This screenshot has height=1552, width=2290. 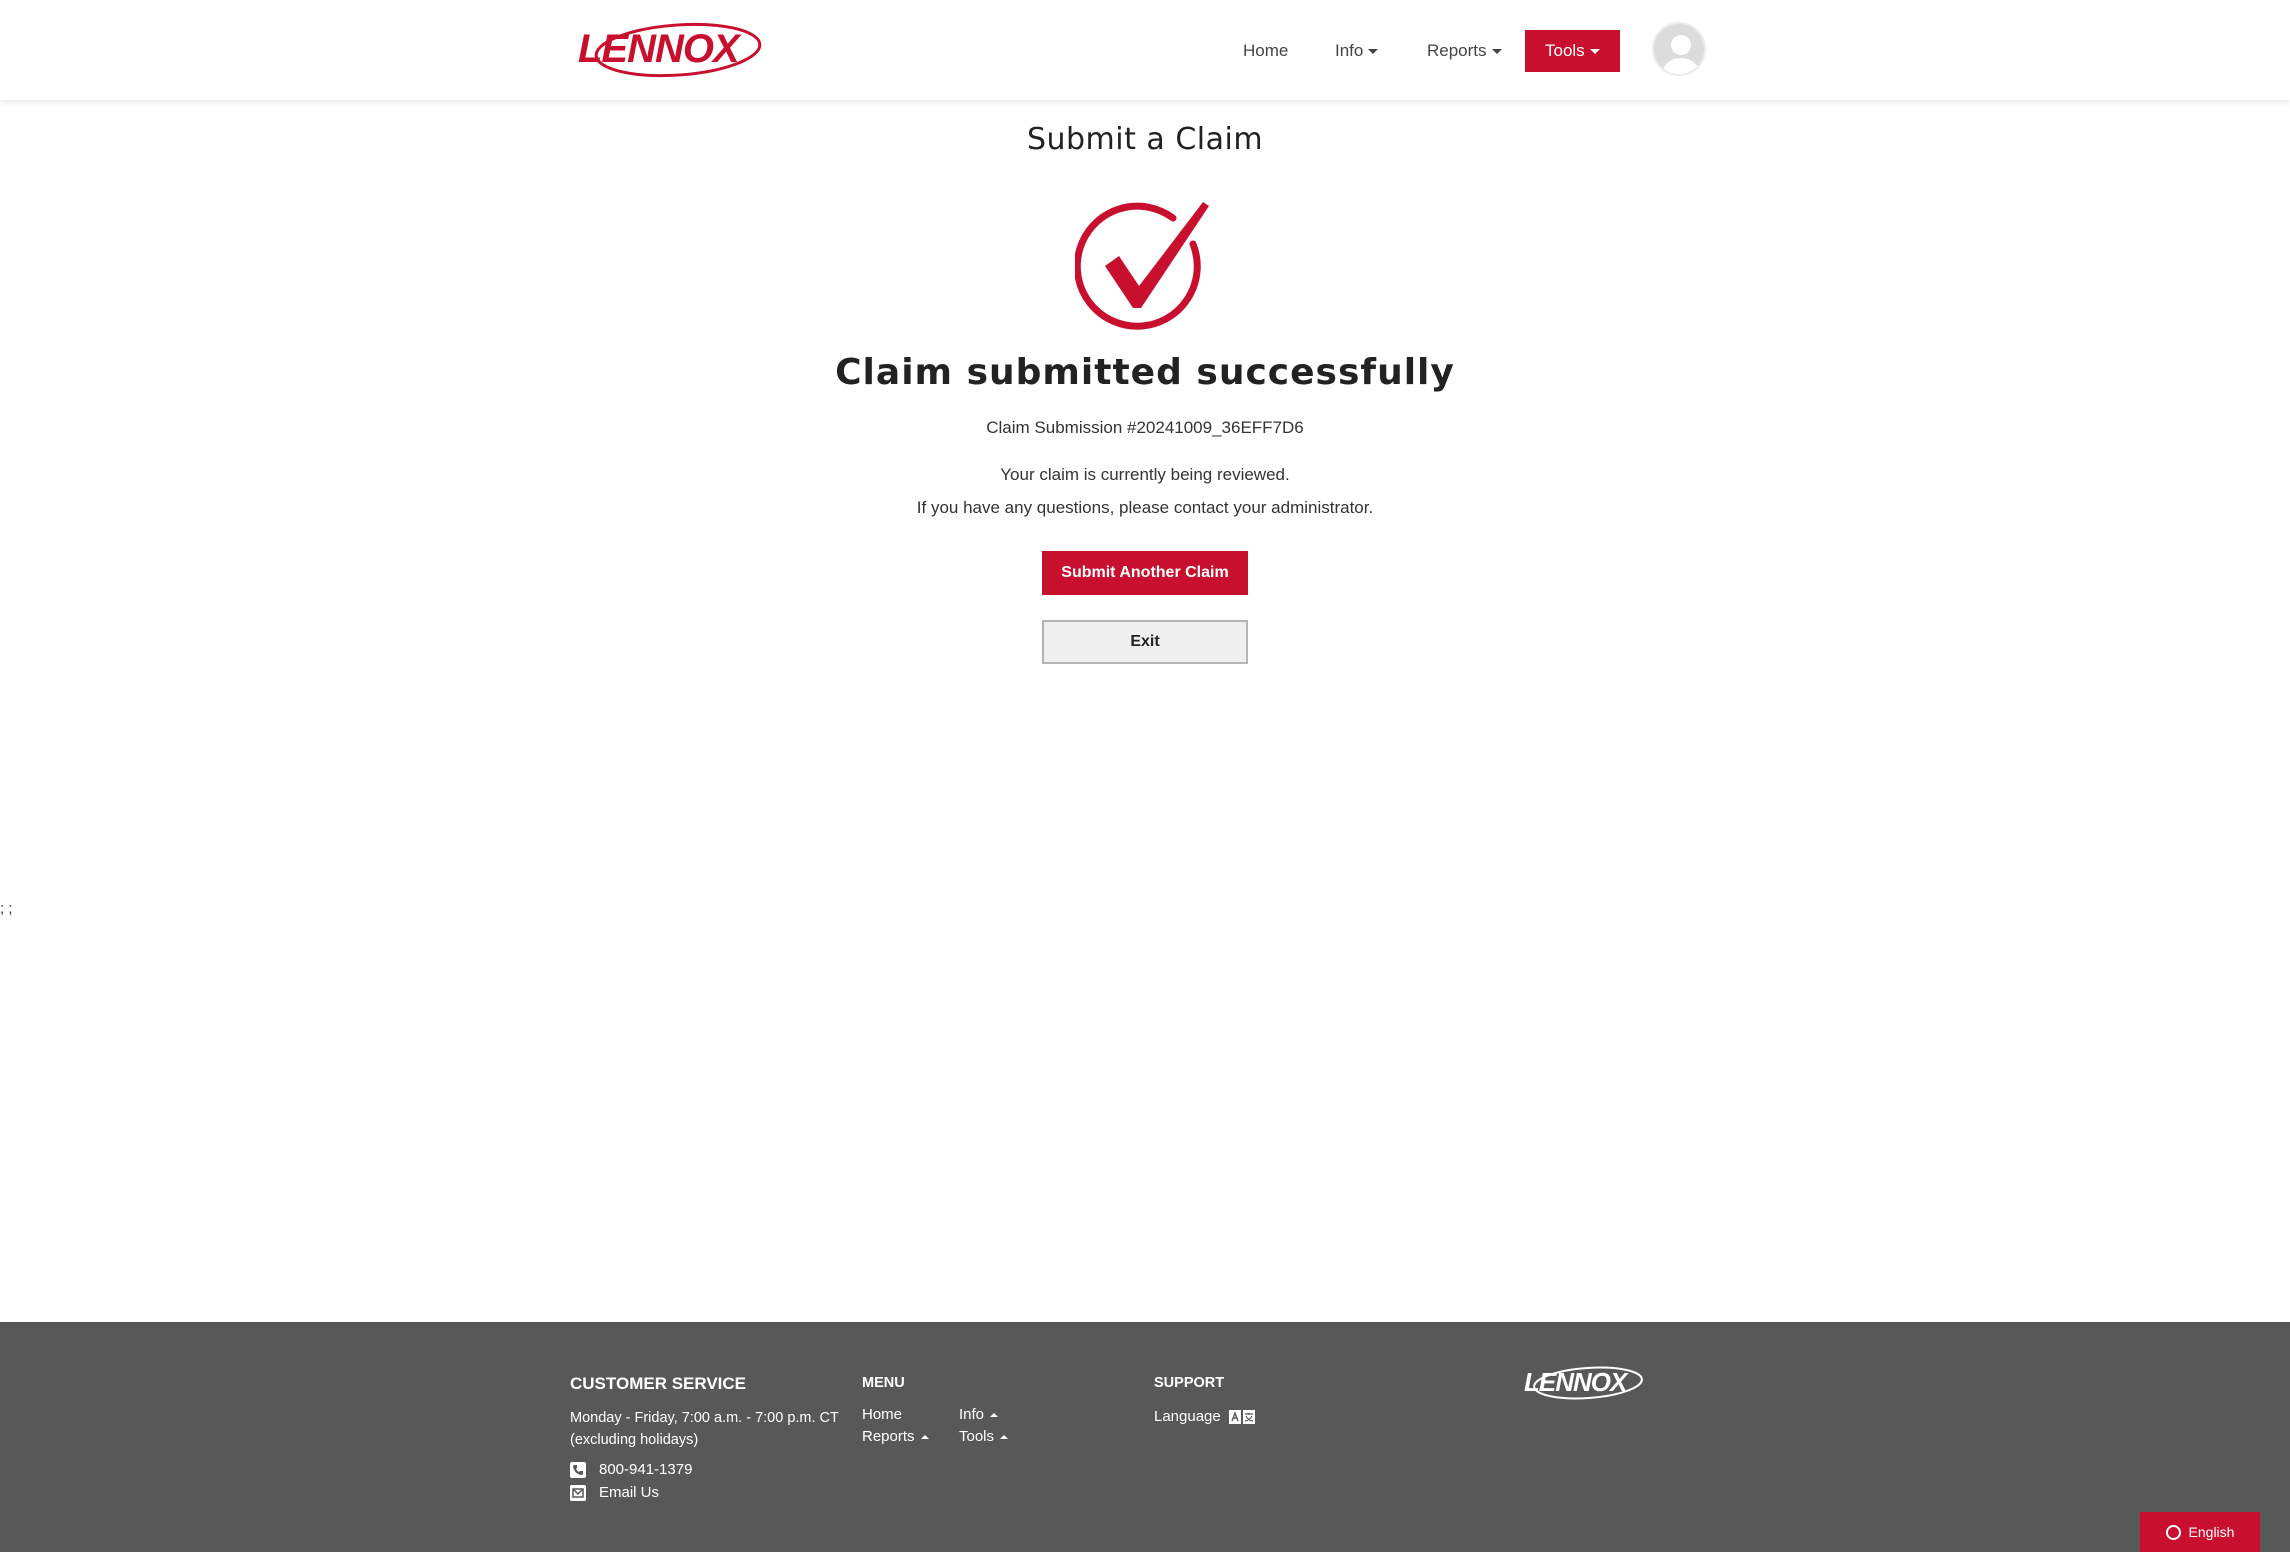 I want to click on nav-home: Home, so click(x=1265, y=51).